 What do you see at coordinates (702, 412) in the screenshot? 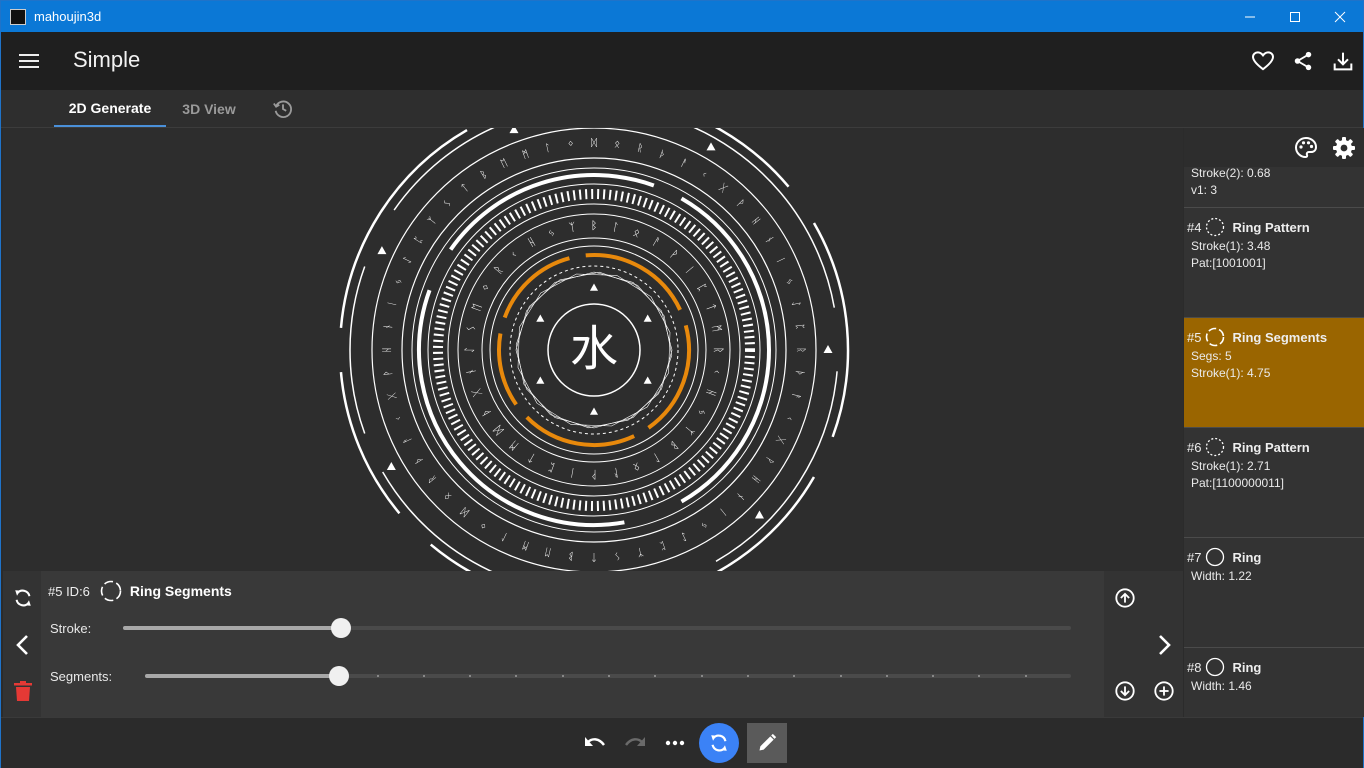
I see `rune-glyph: ᛃ` at bounding box center [702, 412].